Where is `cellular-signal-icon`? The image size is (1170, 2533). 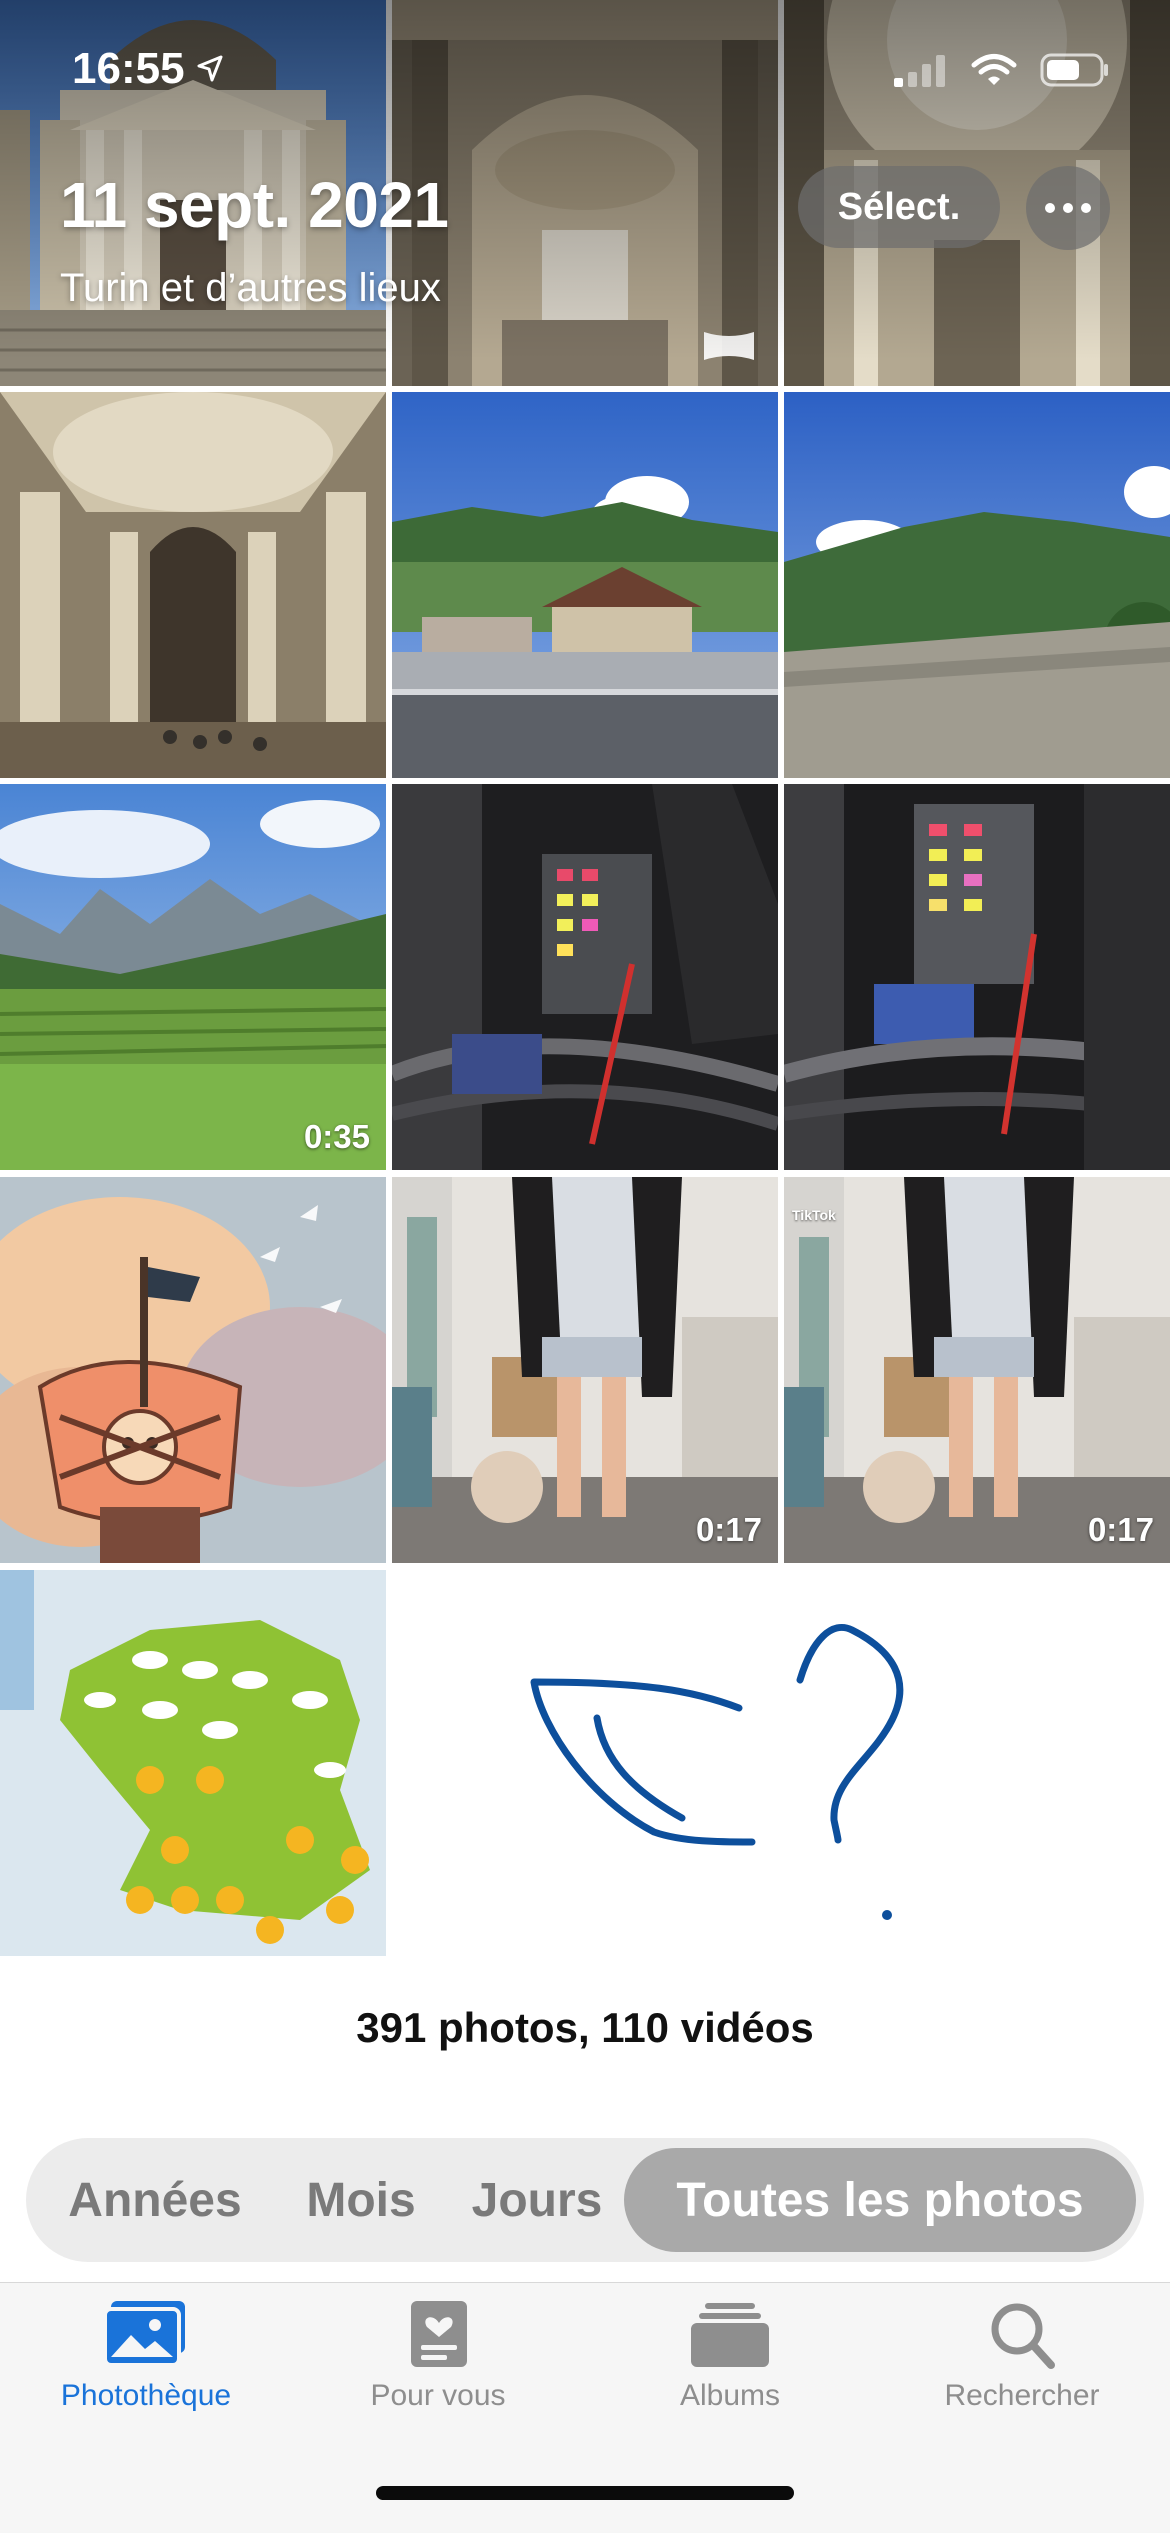
cellular-signal-icon is located at coordinates (919, 71).